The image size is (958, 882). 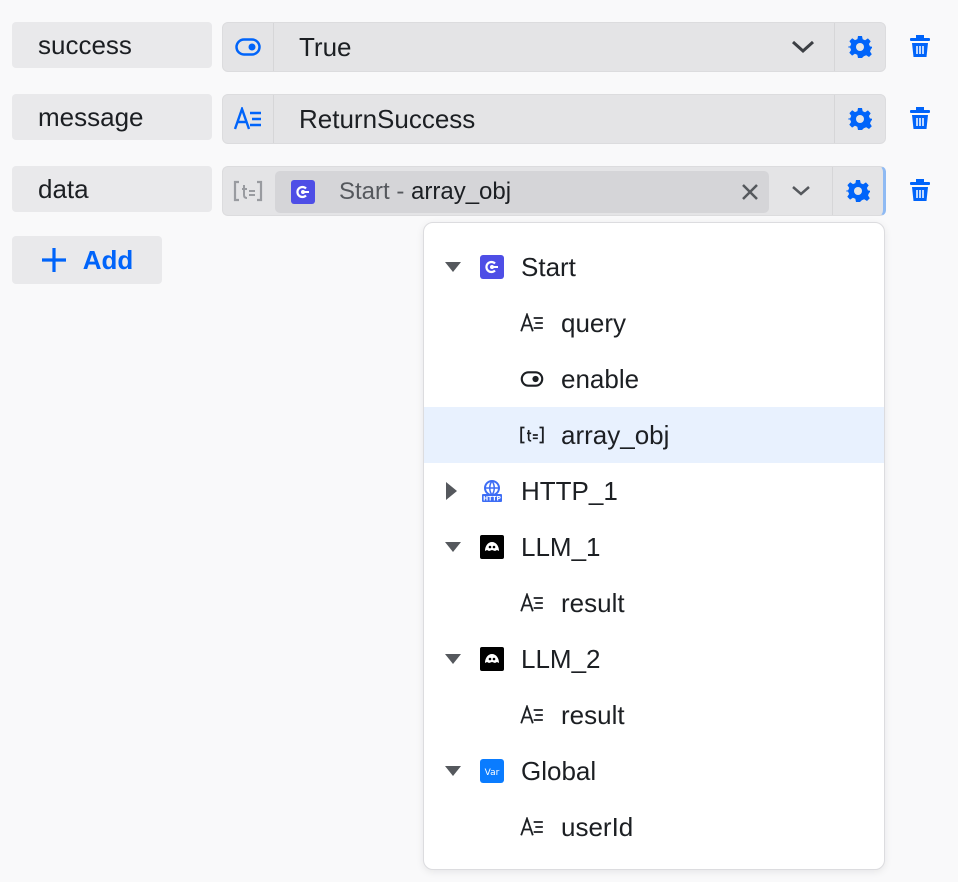 What do you see at coordinates (654, 659) in the screenshot?
I see `tree-node-llm-2: LLM_2` at bounding box center [654, 659].